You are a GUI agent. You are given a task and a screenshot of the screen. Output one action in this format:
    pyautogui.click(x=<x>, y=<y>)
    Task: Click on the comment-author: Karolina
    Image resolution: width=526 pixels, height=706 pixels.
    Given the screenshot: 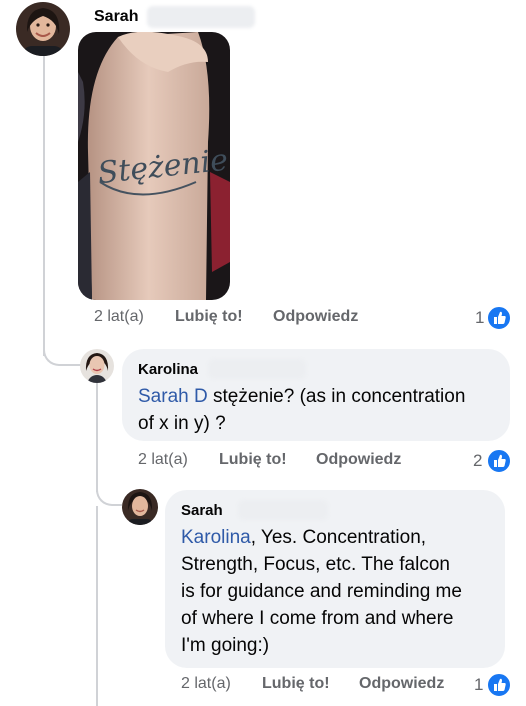 What is the action you would take?
    pyautogui.click(x=168, y=369)
    